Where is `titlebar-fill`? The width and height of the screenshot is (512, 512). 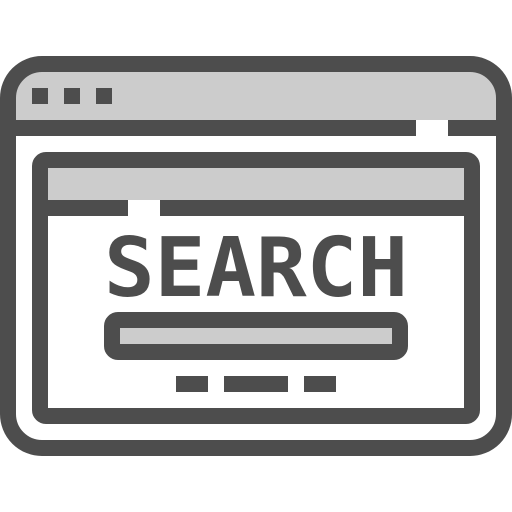 titlebar-fill is located at coordinates (256, 92).